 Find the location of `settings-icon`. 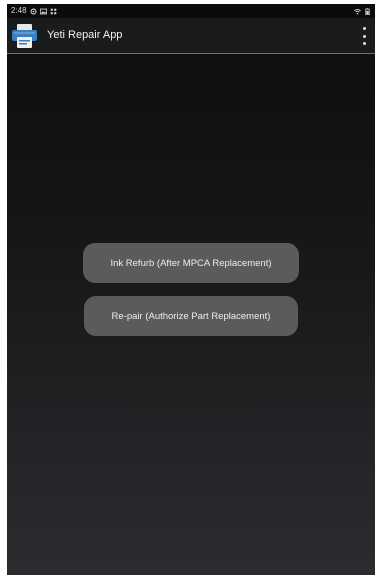

settings-icon is located at coordinates (33, 11).